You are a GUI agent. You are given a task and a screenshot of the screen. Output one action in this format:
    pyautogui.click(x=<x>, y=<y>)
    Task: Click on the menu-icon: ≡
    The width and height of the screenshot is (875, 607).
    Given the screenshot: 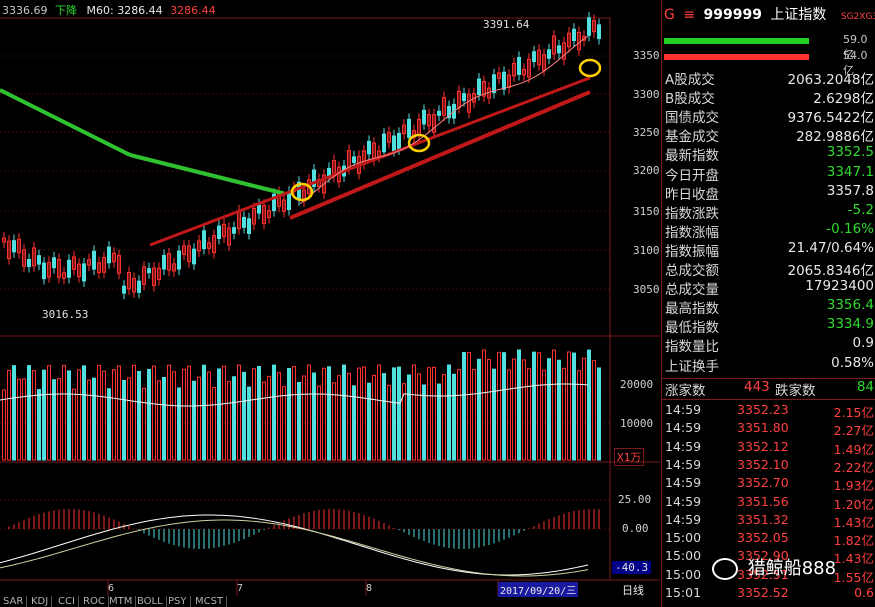 What is the action you would take?
    pyautogui.click(x=689, y=15)
    